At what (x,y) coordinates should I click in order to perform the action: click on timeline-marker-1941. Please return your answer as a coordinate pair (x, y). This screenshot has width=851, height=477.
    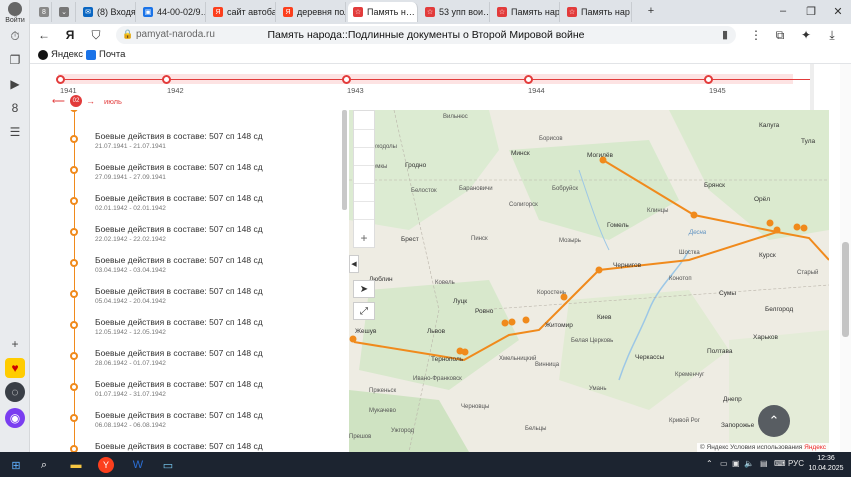
    Looking at the image, I should click on (60, 79).